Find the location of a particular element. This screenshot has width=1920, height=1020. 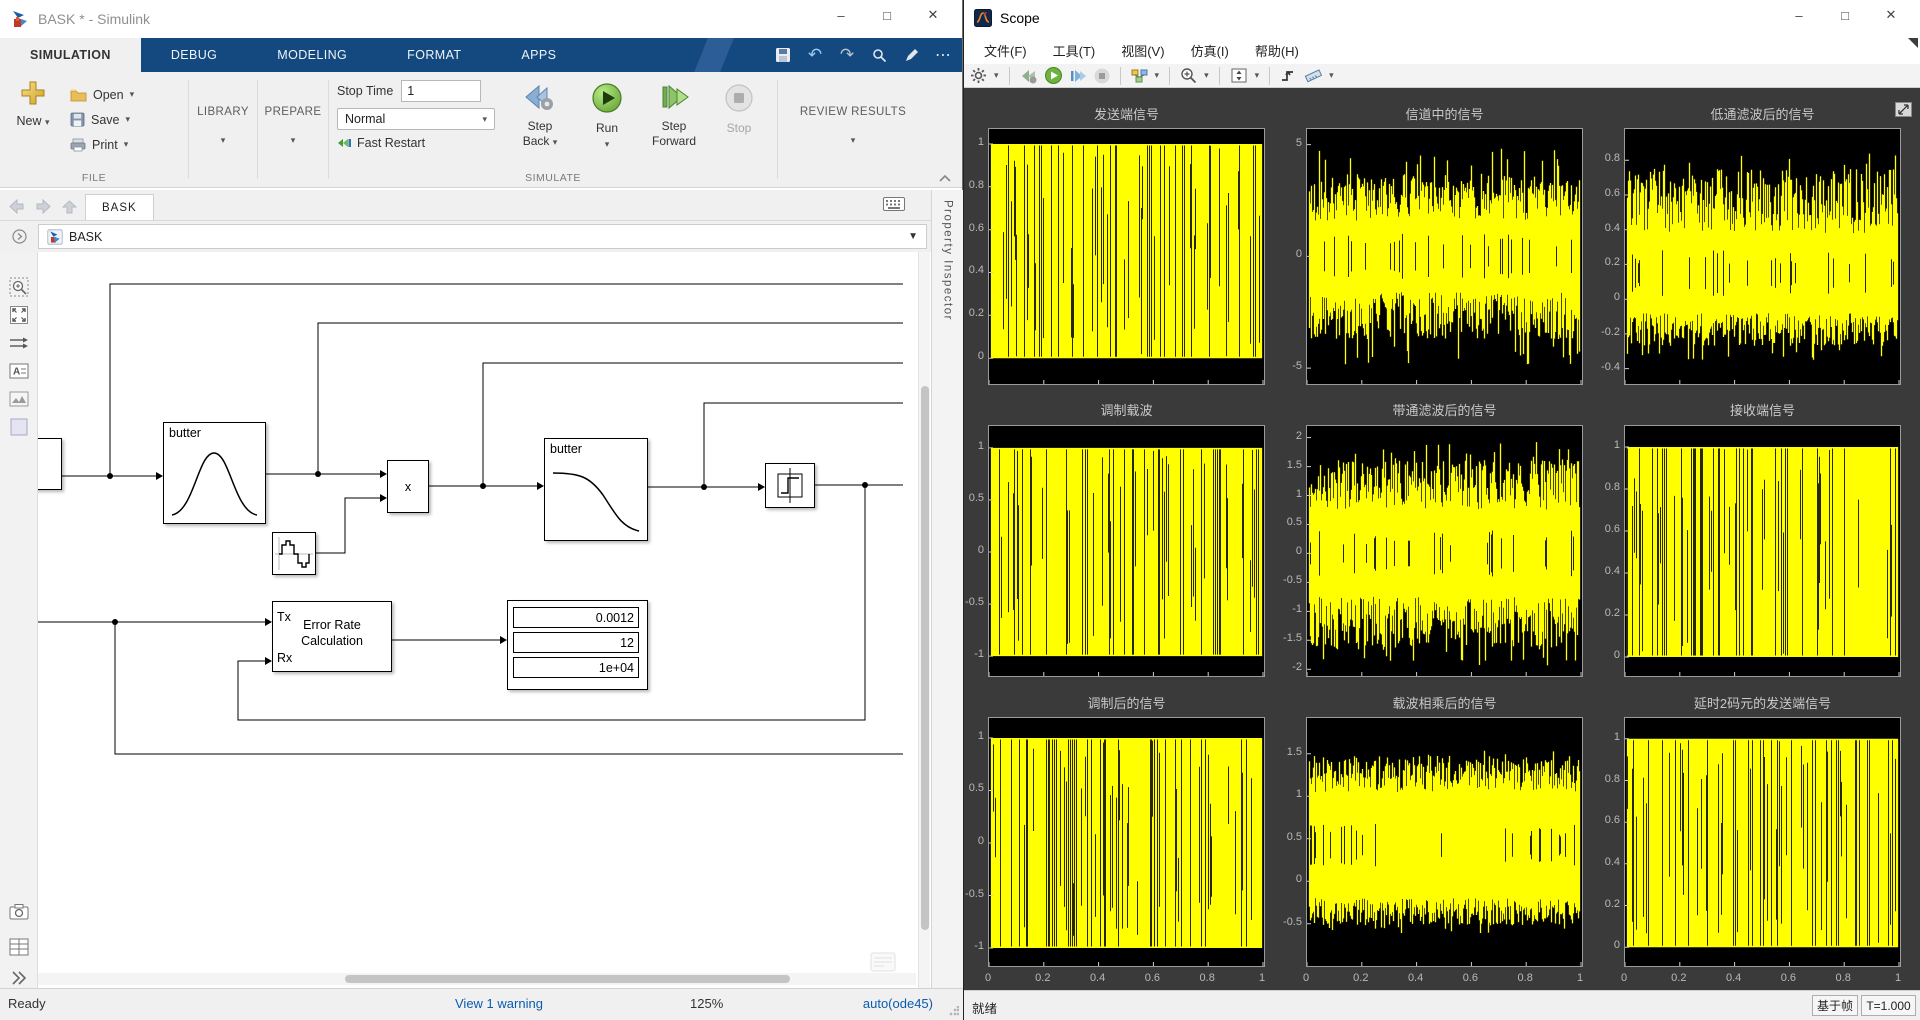

tab-apps: APPS is located at coordinates (538, 55).